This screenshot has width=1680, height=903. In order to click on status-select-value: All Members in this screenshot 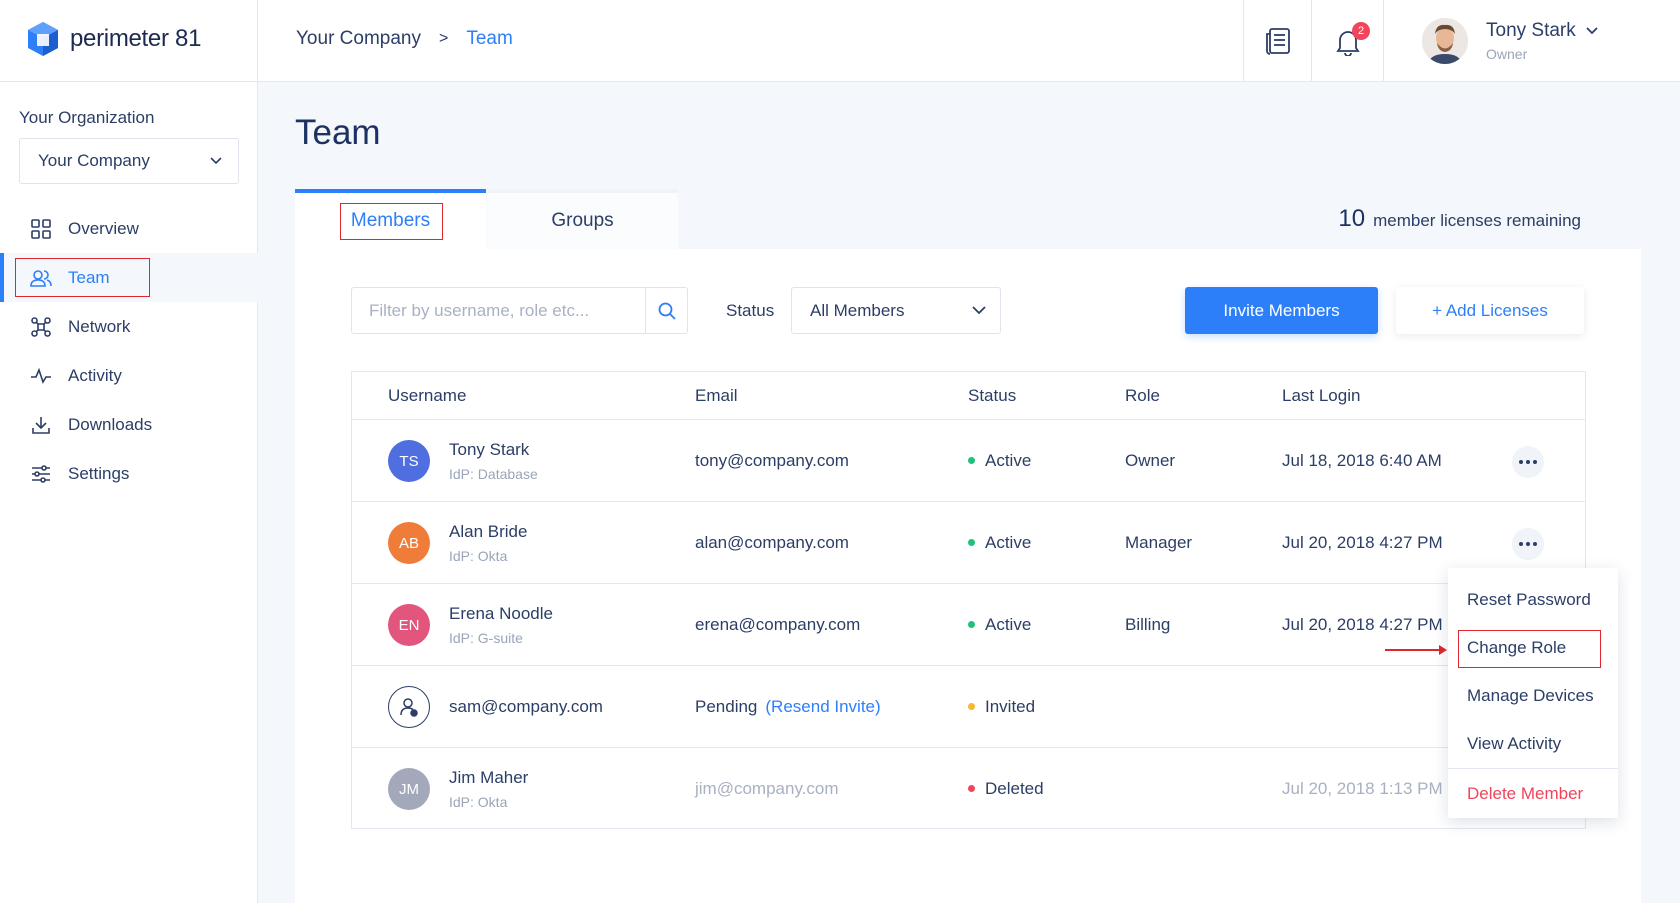, I will do `click(857, 310)`.